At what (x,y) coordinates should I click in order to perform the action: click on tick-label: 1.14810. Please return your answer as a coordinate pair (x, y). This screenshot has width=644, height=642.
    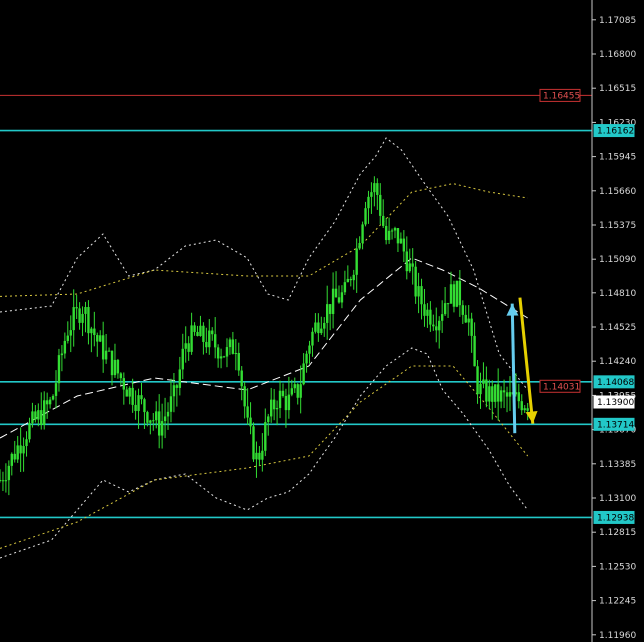
    Looking at the image, I should click on (617, 294).